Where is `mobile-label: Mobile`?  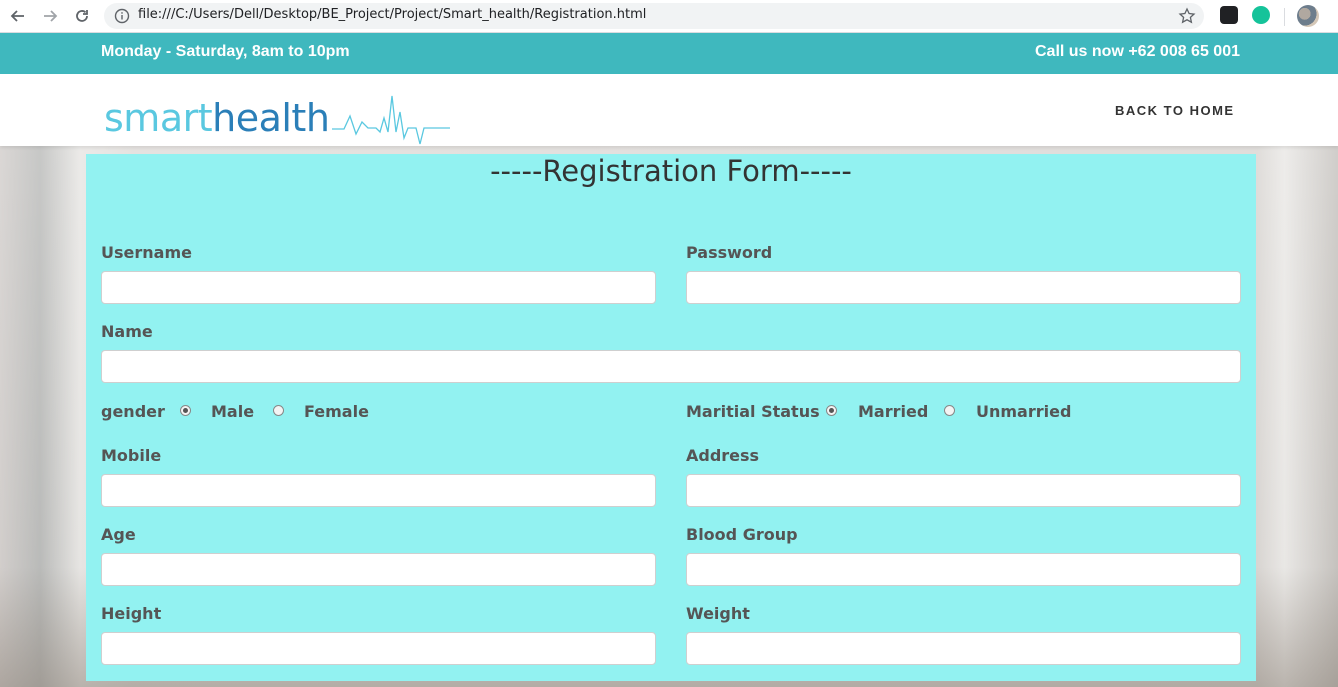
mobile-label: Mobile is located at coordinates (131, 455).